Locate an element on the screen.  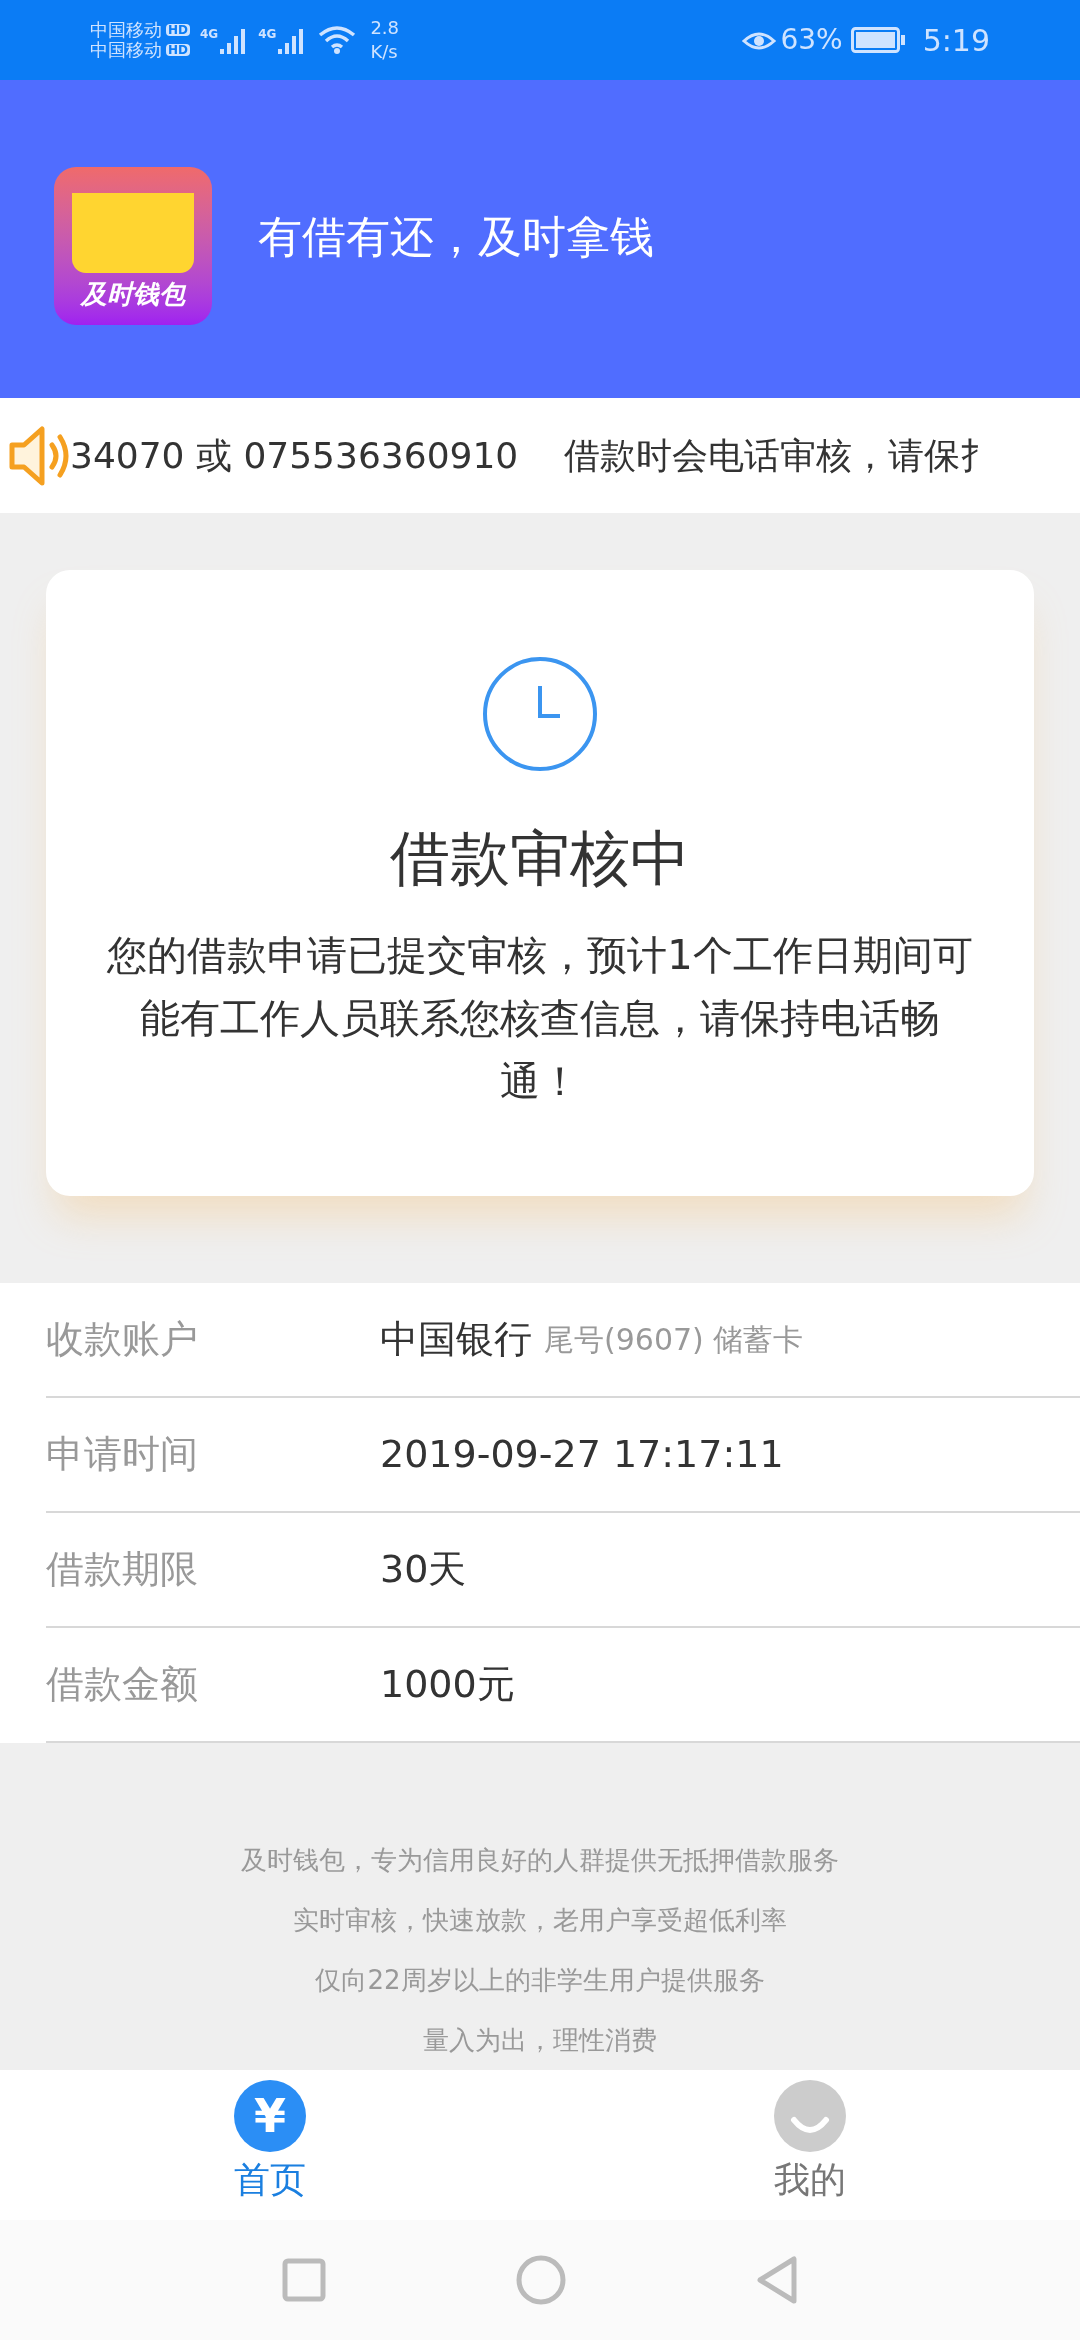
slogan-text: 有借有还，及时拿钱 is located at coordinates (456, 237).